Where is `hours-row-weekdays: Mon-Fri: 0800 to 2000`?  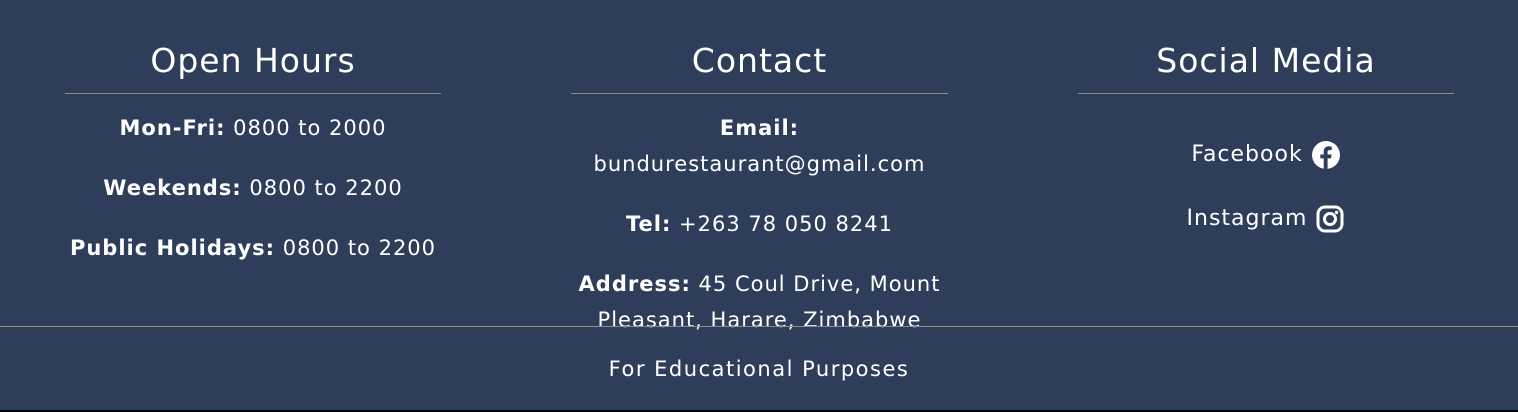 hours-row-weekdays: Mon-Fri: 0800 to 2000 is located at coordinates (253, 128).